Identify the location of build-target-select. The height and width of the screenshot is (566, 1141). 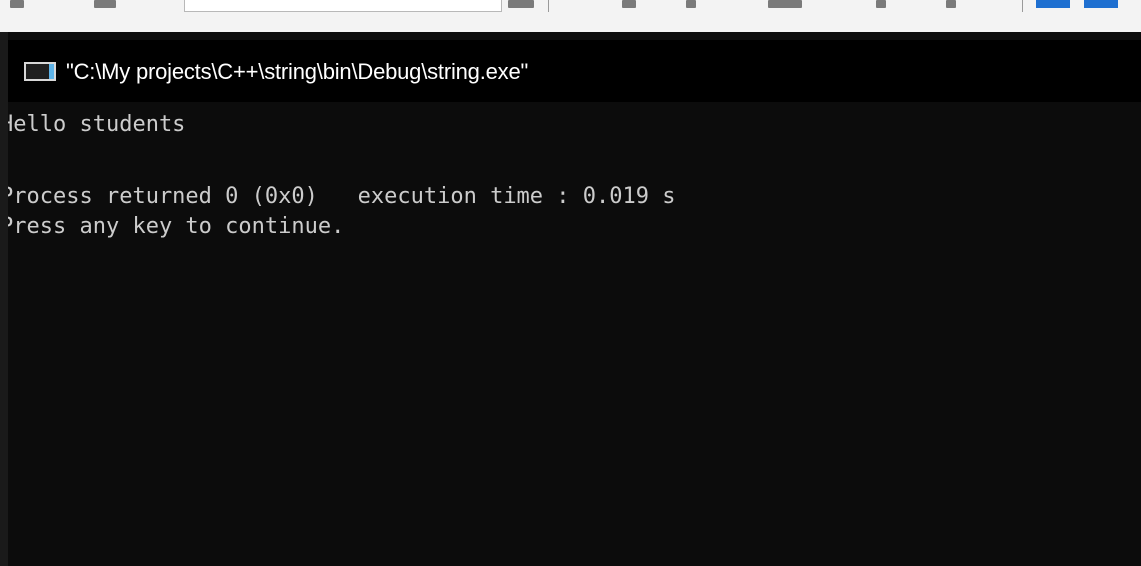
(343, 6).